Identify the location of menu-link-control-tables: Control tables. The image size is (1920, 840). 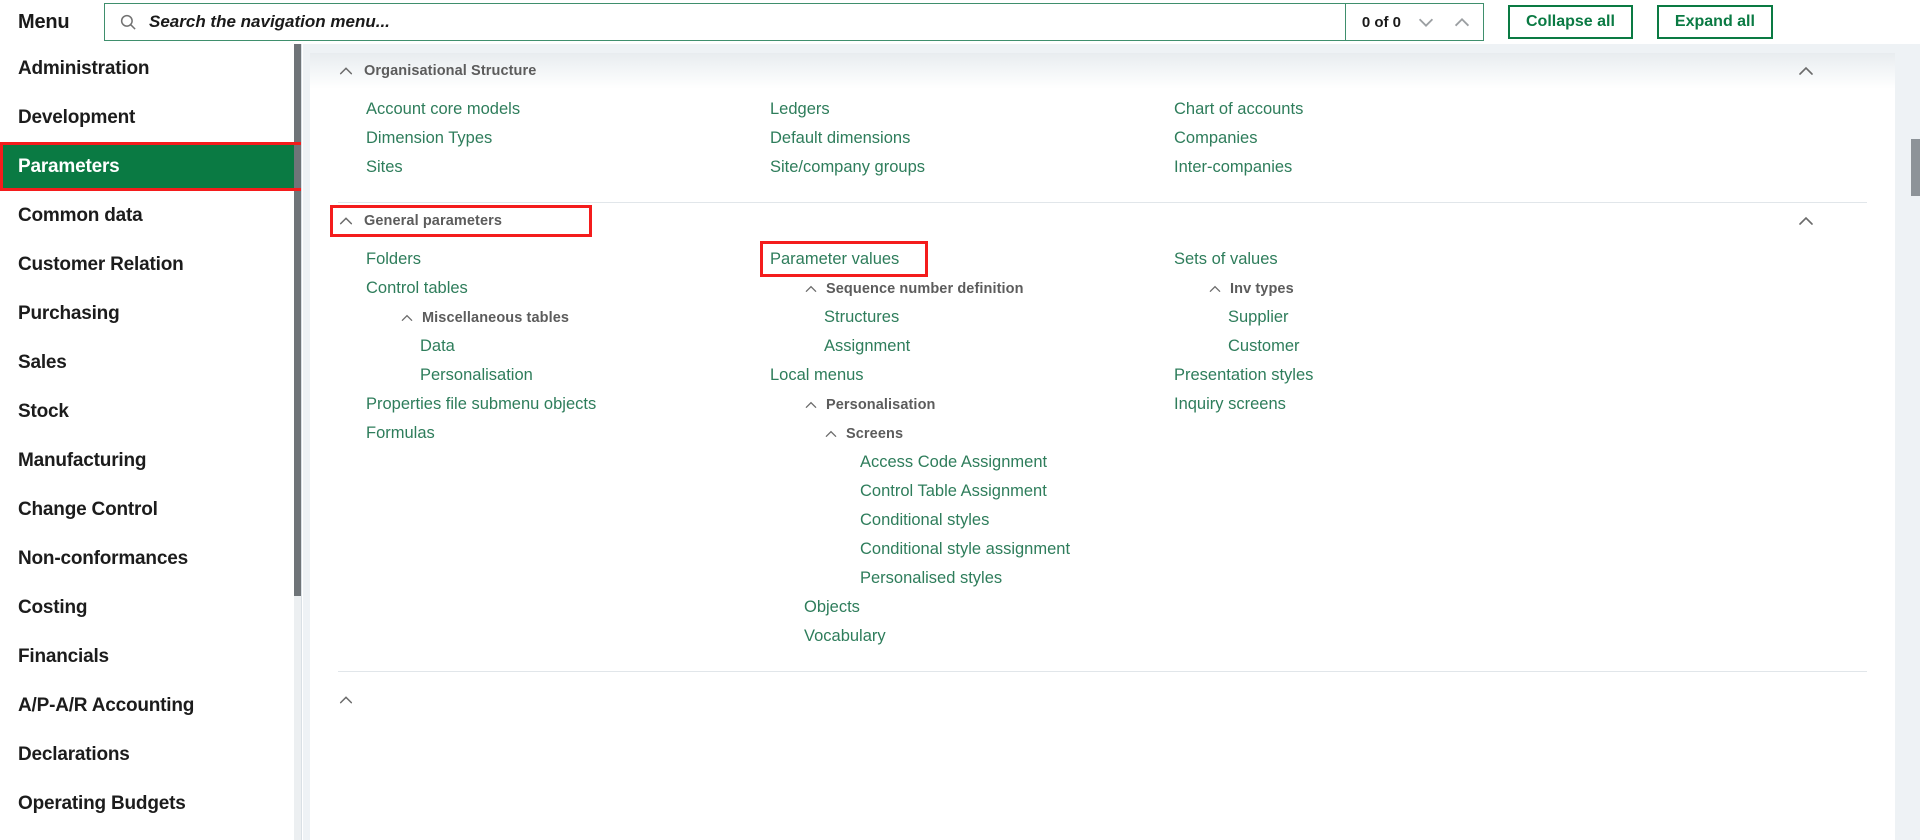
(540, 288).